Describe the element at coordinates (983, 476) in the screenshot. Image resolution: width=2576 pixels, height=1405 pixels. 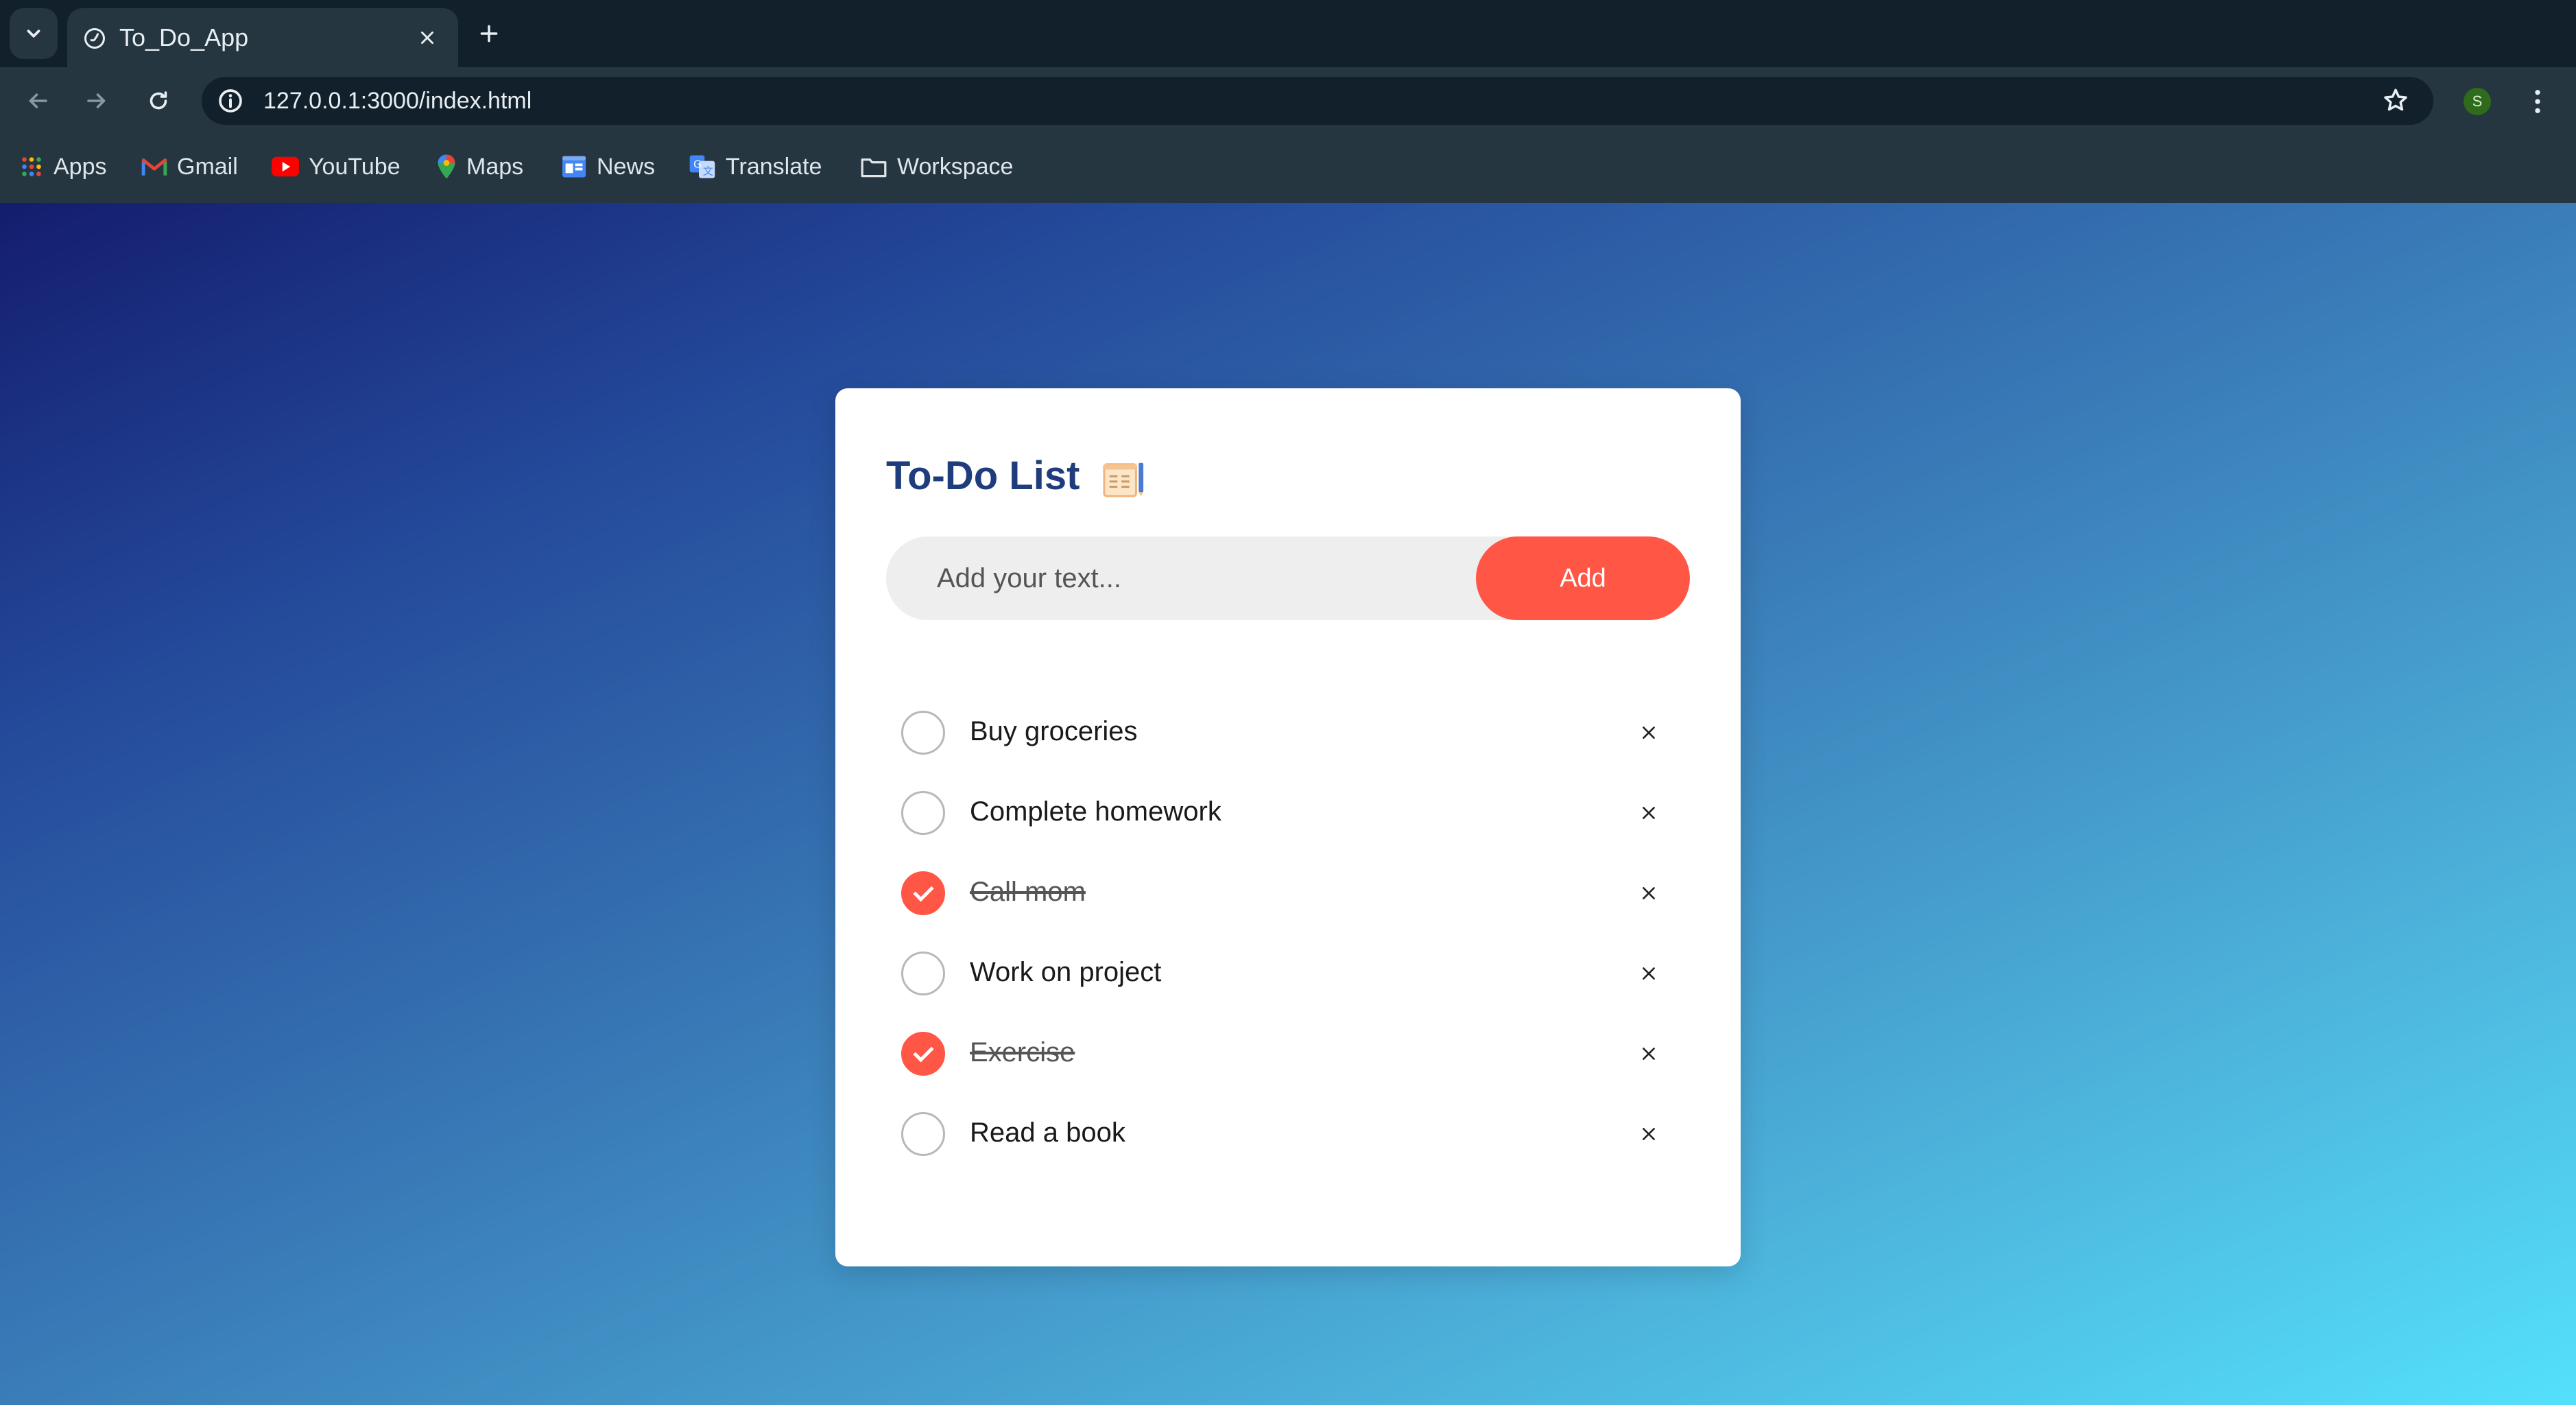
I see `page-title: To-Do List` at that location.